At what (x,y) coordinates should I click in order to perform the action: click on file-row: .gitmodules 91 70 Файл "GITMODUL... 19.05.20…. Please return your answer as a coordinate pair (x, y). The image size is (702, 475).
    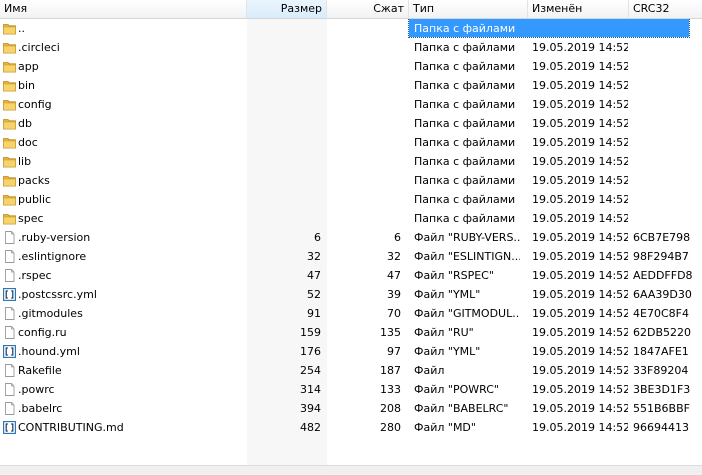
    Looking at the image, I should click on (351, 313).